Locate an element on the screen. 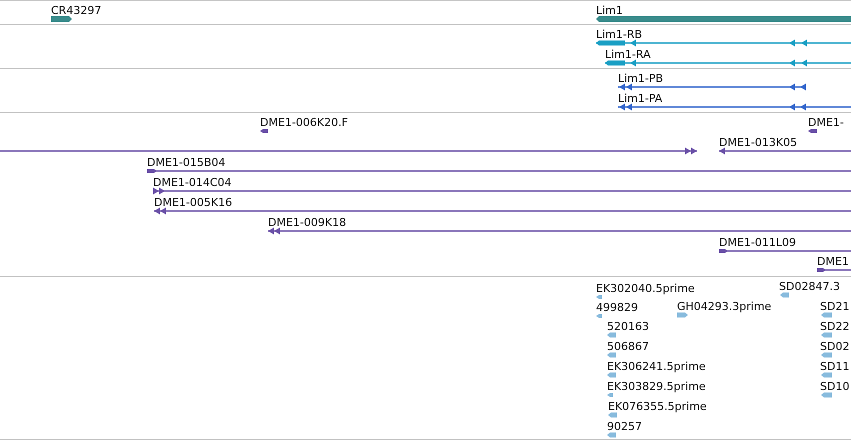 The image size is (851, 441). feature-label: 520163 is located at coordinates (628, 326).